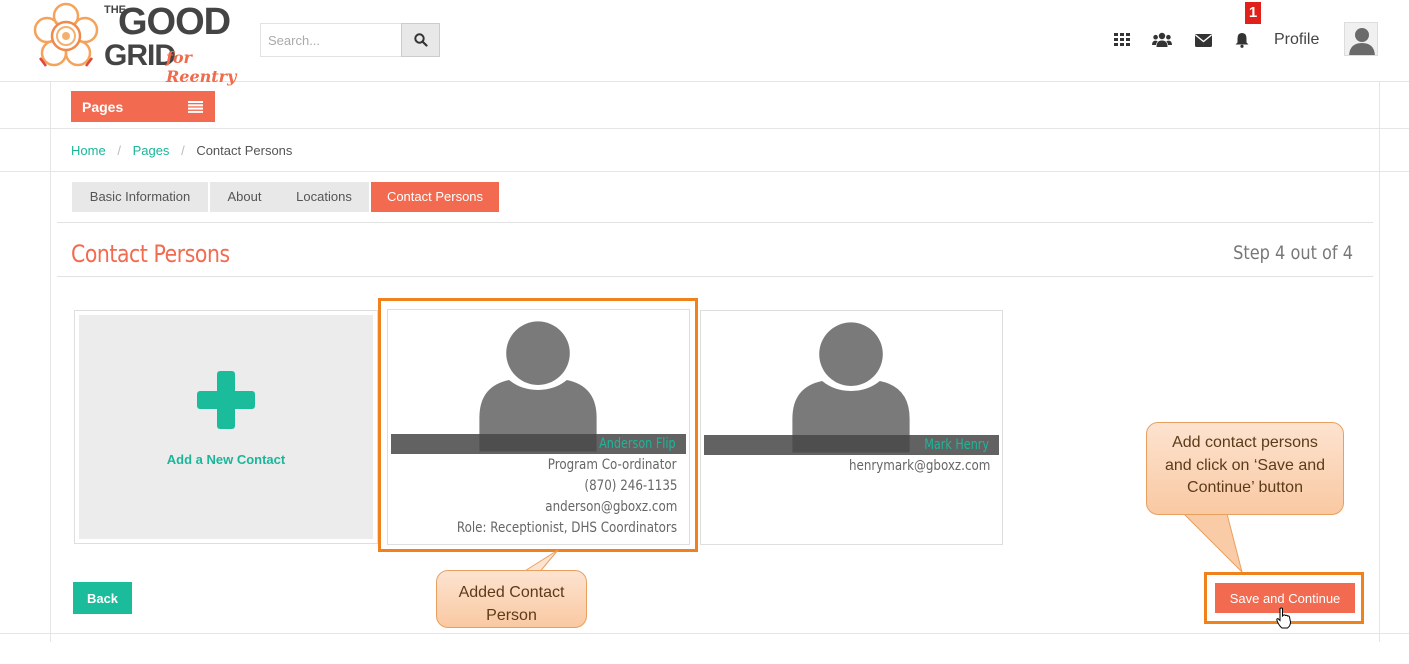  What do you see at coordinates (566, 528) in the screenshot?
I see `contact-role: Role: Receptionist, DHS Coordinators` at bounding box center [566, 528].